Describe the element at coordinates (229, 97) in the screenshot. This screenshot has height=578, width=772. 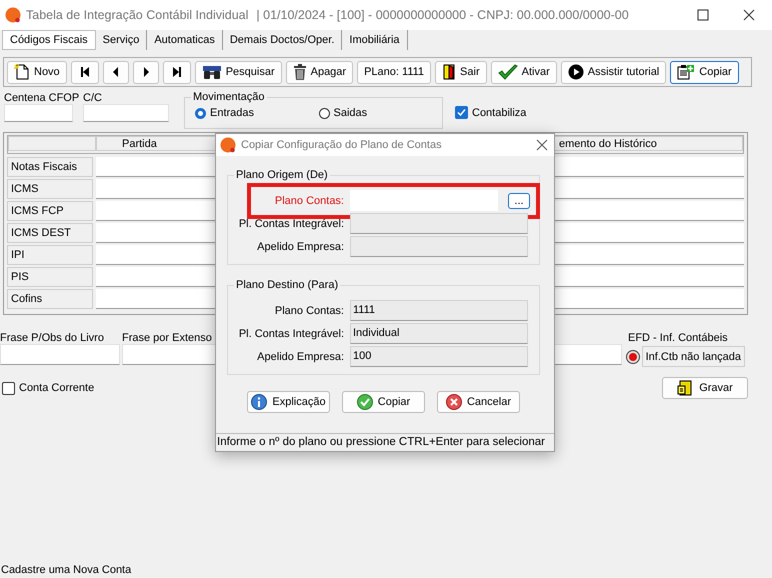
I see `group-title: Movimentação` at that location.